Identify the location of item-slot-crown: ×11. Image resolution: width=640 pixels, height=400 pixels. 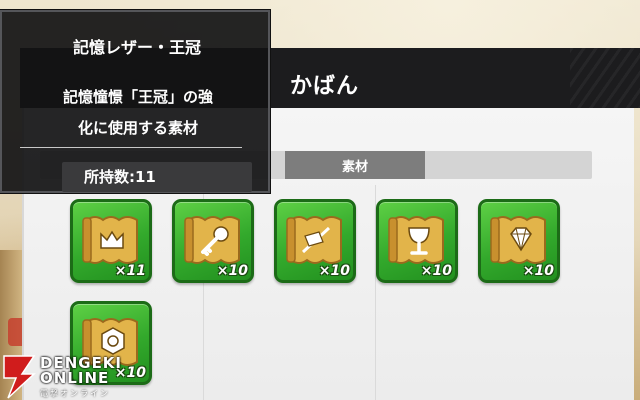
(111, 241).